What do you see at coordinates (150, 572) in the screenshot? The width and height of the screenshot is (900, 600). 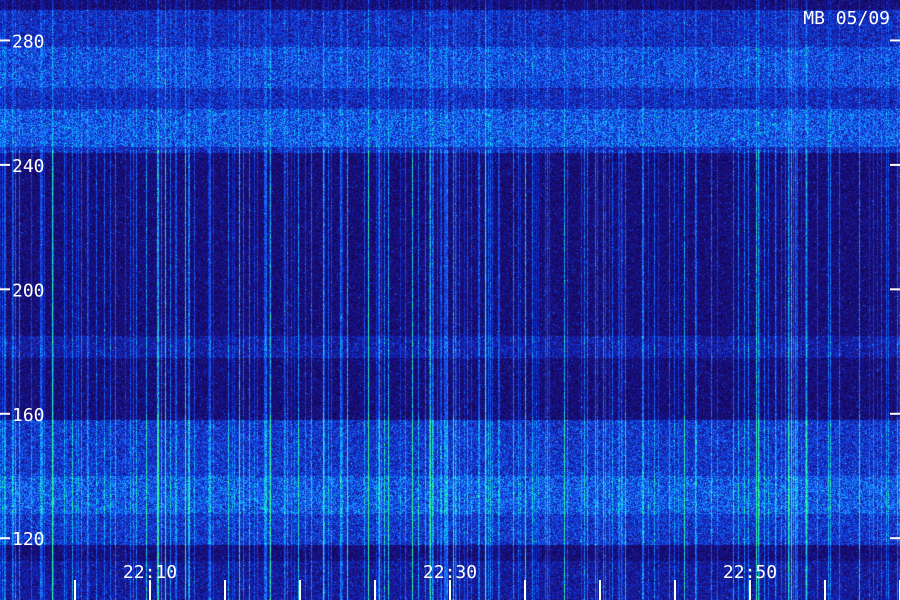 I see `x-tick-label: 22:10` at bounding box center [150, 572].